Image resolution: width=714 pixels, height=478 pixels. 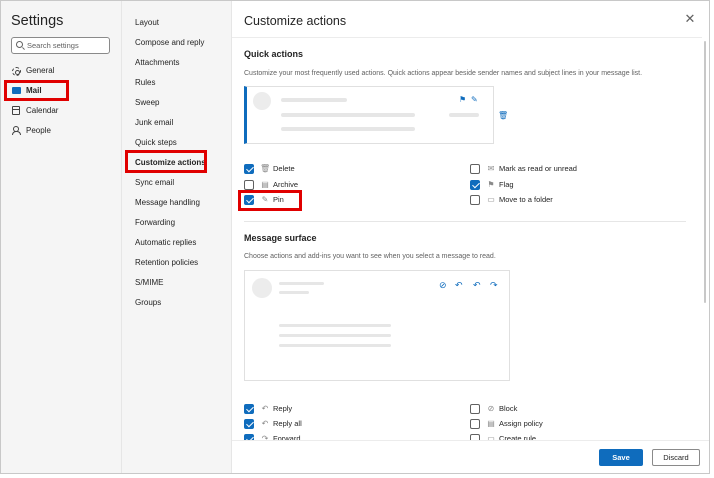 I want to click on settings-nav: General Mail Calendar People, so click(x=61, y=101).